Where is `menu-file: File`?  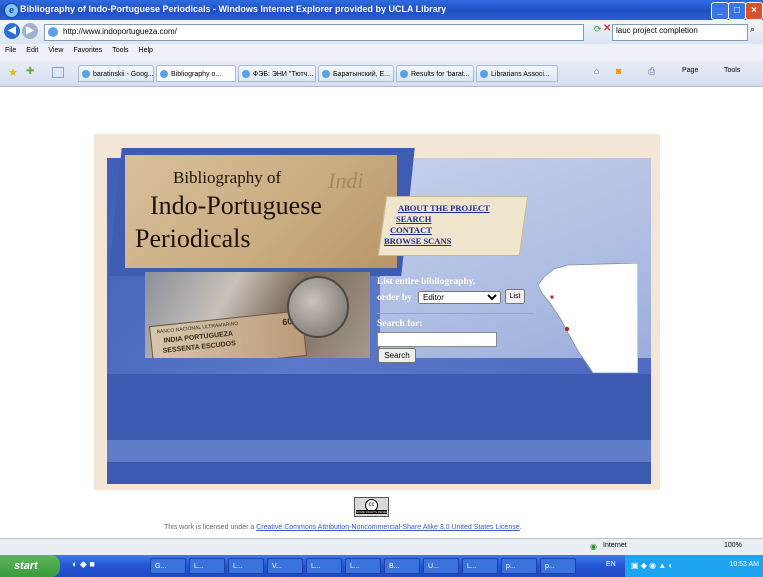
menu-file: File is located at coordinates (10, 50).